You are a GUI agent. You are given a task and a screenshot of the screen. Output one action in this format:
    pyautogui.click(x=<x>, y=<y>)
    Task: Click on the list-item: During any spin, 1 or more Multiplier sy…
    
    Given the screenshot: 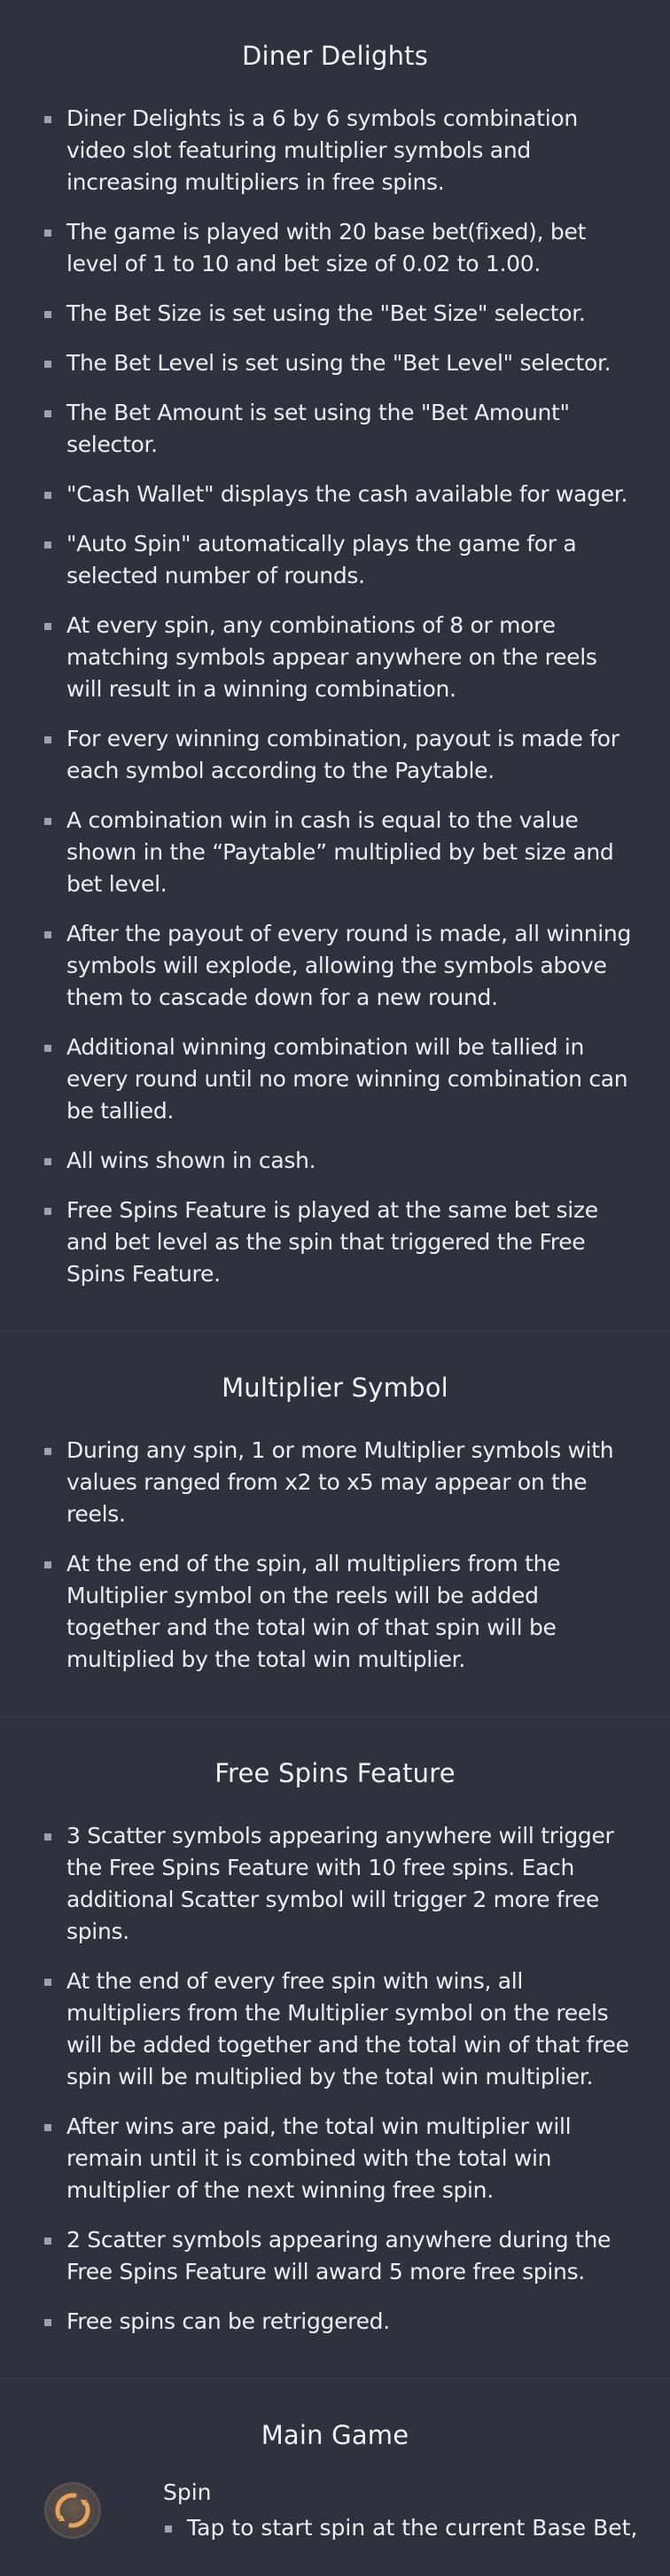 What is the action you would take?
    pyautogui.click(x=339, y=1482)
    